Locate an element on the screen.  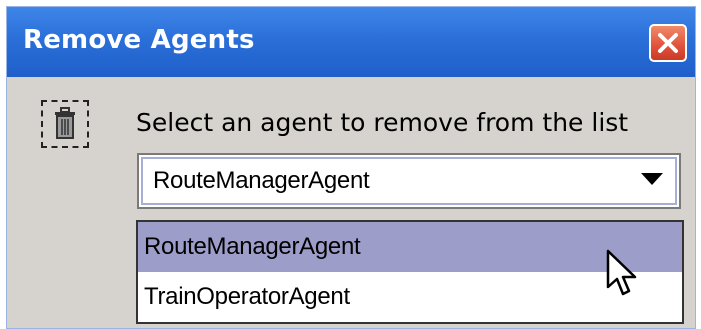
chevron-down-icon is located at coordinates (652, 179).